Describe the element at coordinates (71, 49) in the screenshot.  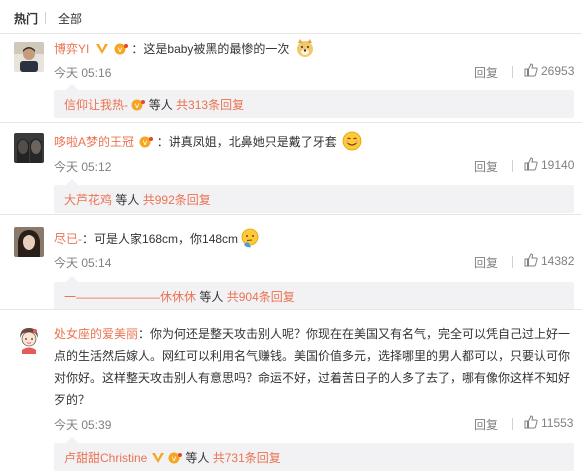
I see `comment-username: 博弈YI` at that location.